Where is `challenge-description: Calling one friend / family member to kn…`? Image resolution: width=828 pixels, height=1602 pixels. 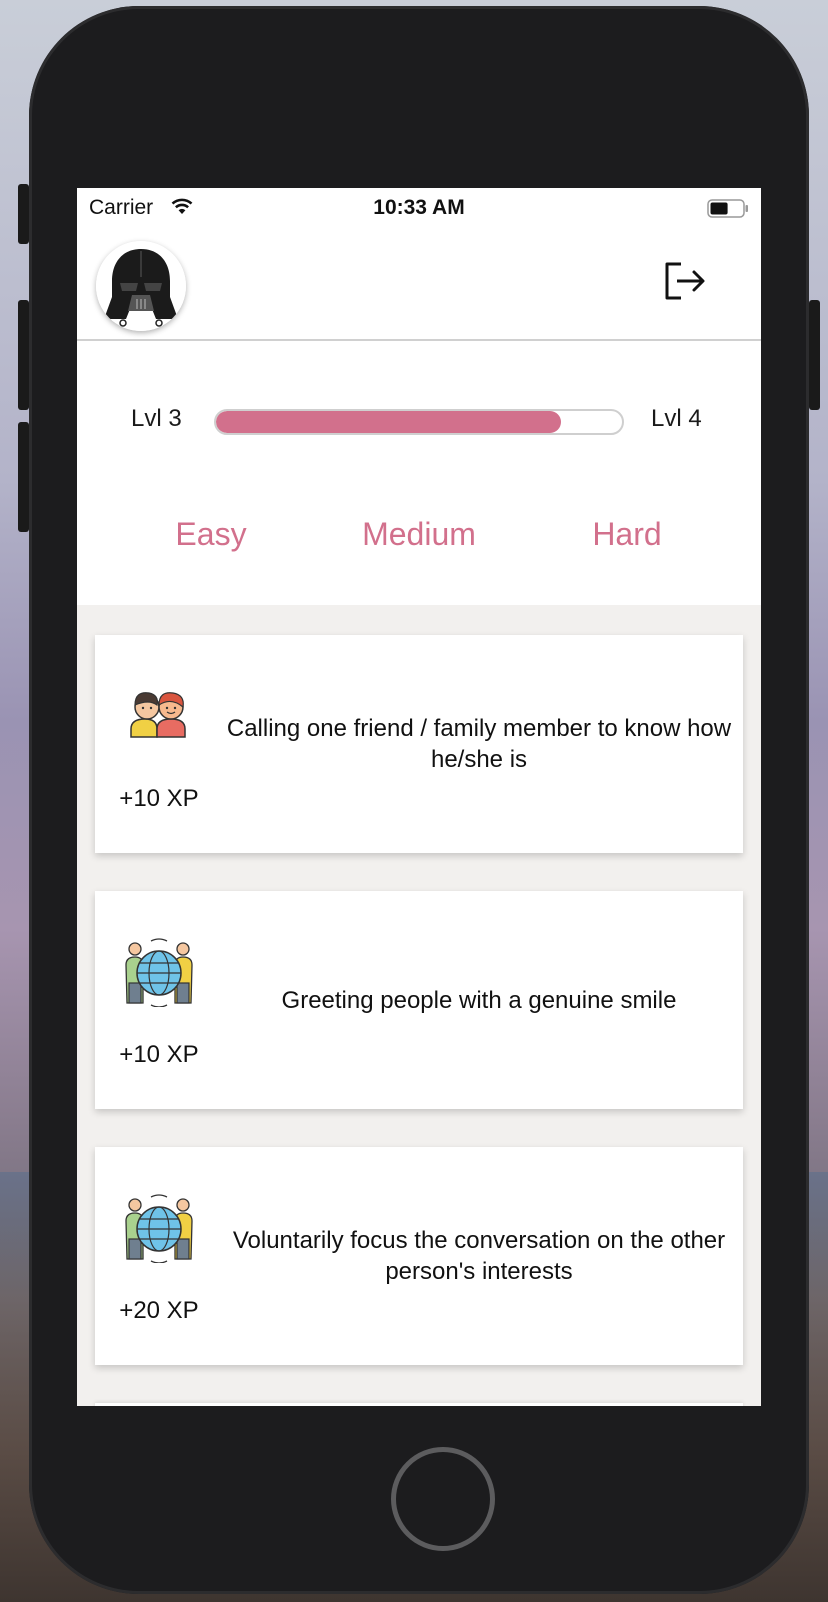 challenge-description: Calling one friend / family member to kn… is located at coordinates (479, 744).